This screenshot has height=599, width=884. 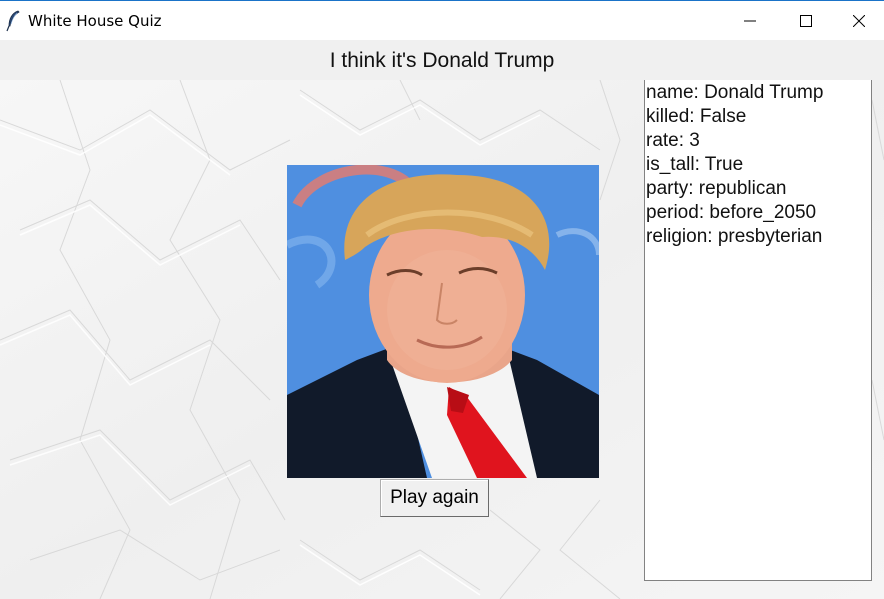 What do you see at coordinates (716, 188) in the screenshot?
I see `info-line-party: party: republican` at bounding box center [716, 188].